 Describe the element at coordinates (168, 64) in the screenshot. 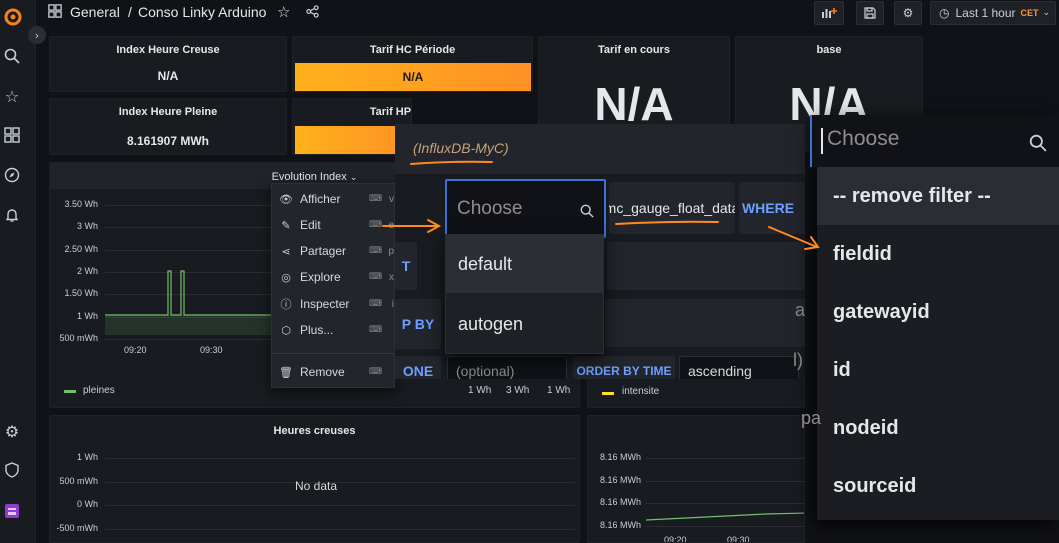

I see `panel-index-heure-creuse: Index Heure Creuse N/A` at that location.